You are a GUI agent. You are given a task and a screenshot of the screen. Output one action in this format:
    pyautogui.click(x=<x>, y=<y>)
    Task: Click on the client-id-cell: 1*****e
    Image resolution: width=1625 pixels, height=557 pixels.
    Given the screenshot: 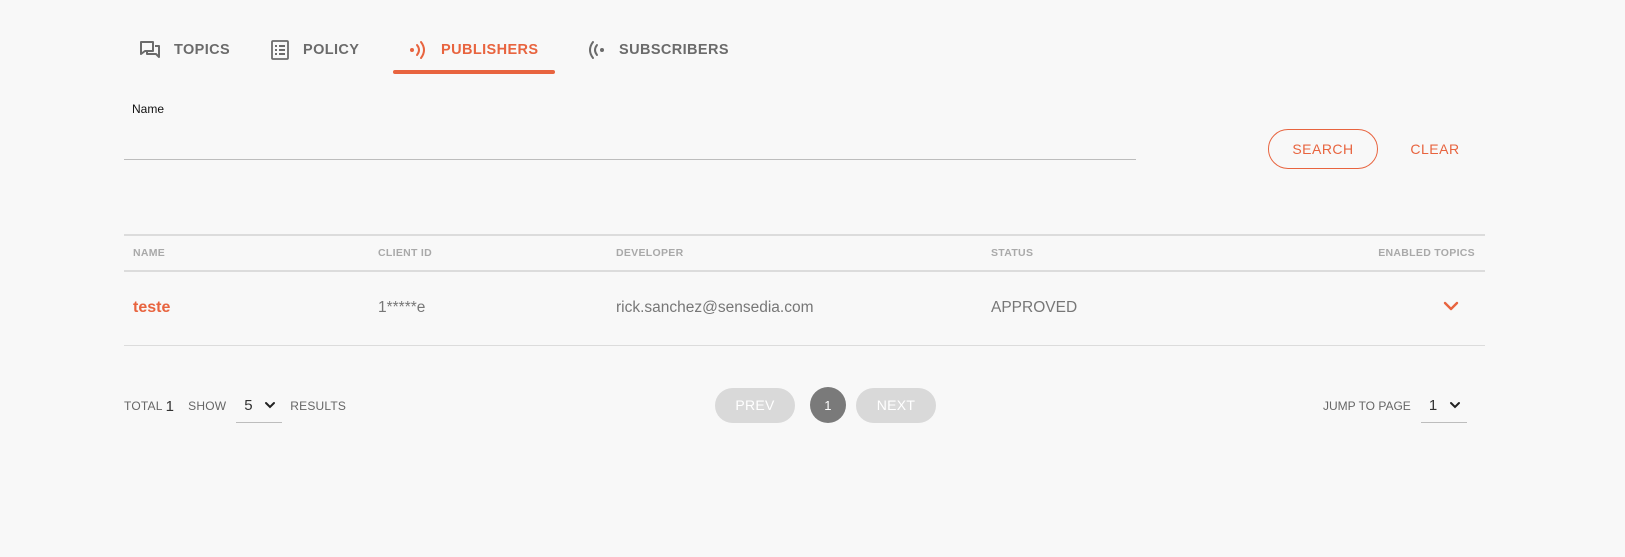 What is the action you would take?
    pyautogui.click(x=402, y=307)
    